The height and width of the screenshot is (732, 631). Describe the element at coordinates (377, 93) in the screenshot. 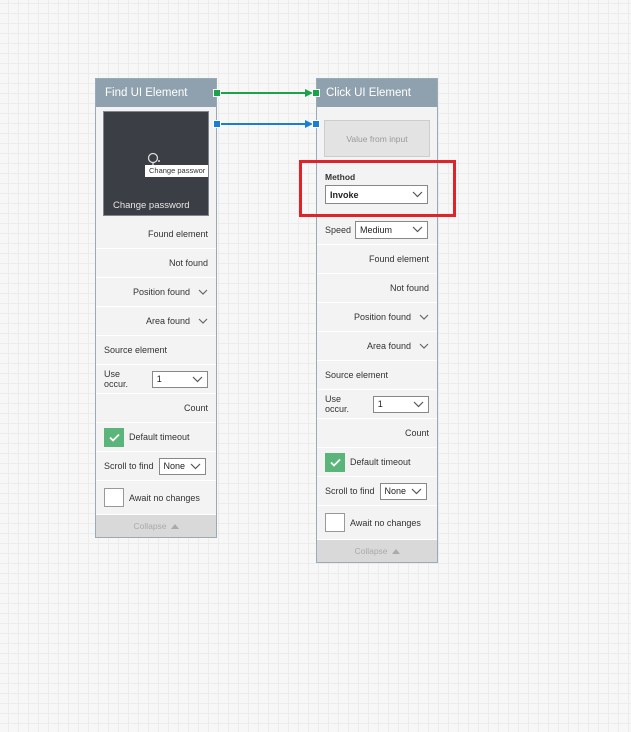

I see `node-title: Click UI Element` at that location.